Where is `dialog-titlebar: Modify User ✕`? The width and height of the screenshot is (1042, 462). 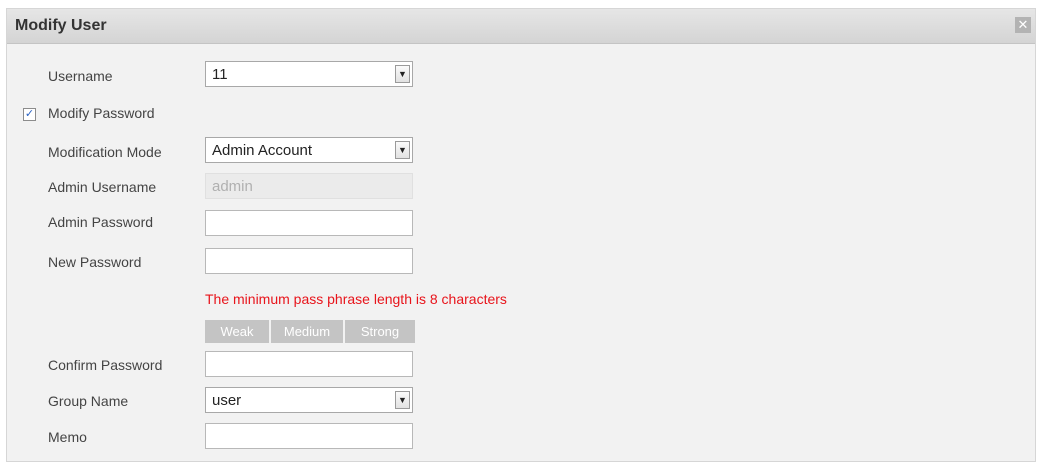
dialog-titlebar: Modify User ✕ is located at coordinates (521, 26).